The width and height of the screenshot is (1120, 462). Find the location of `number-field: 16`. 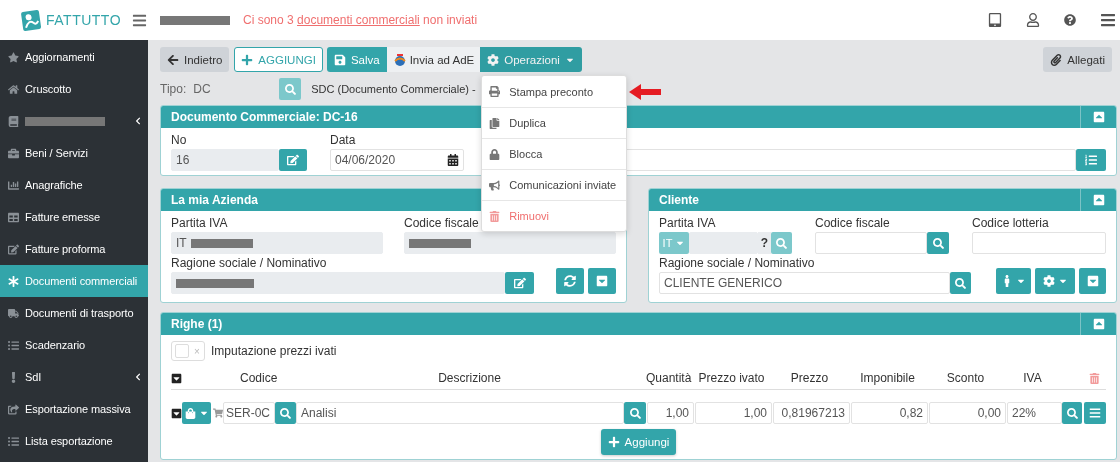

number-field: 16 is located at coordinates (225, 160).